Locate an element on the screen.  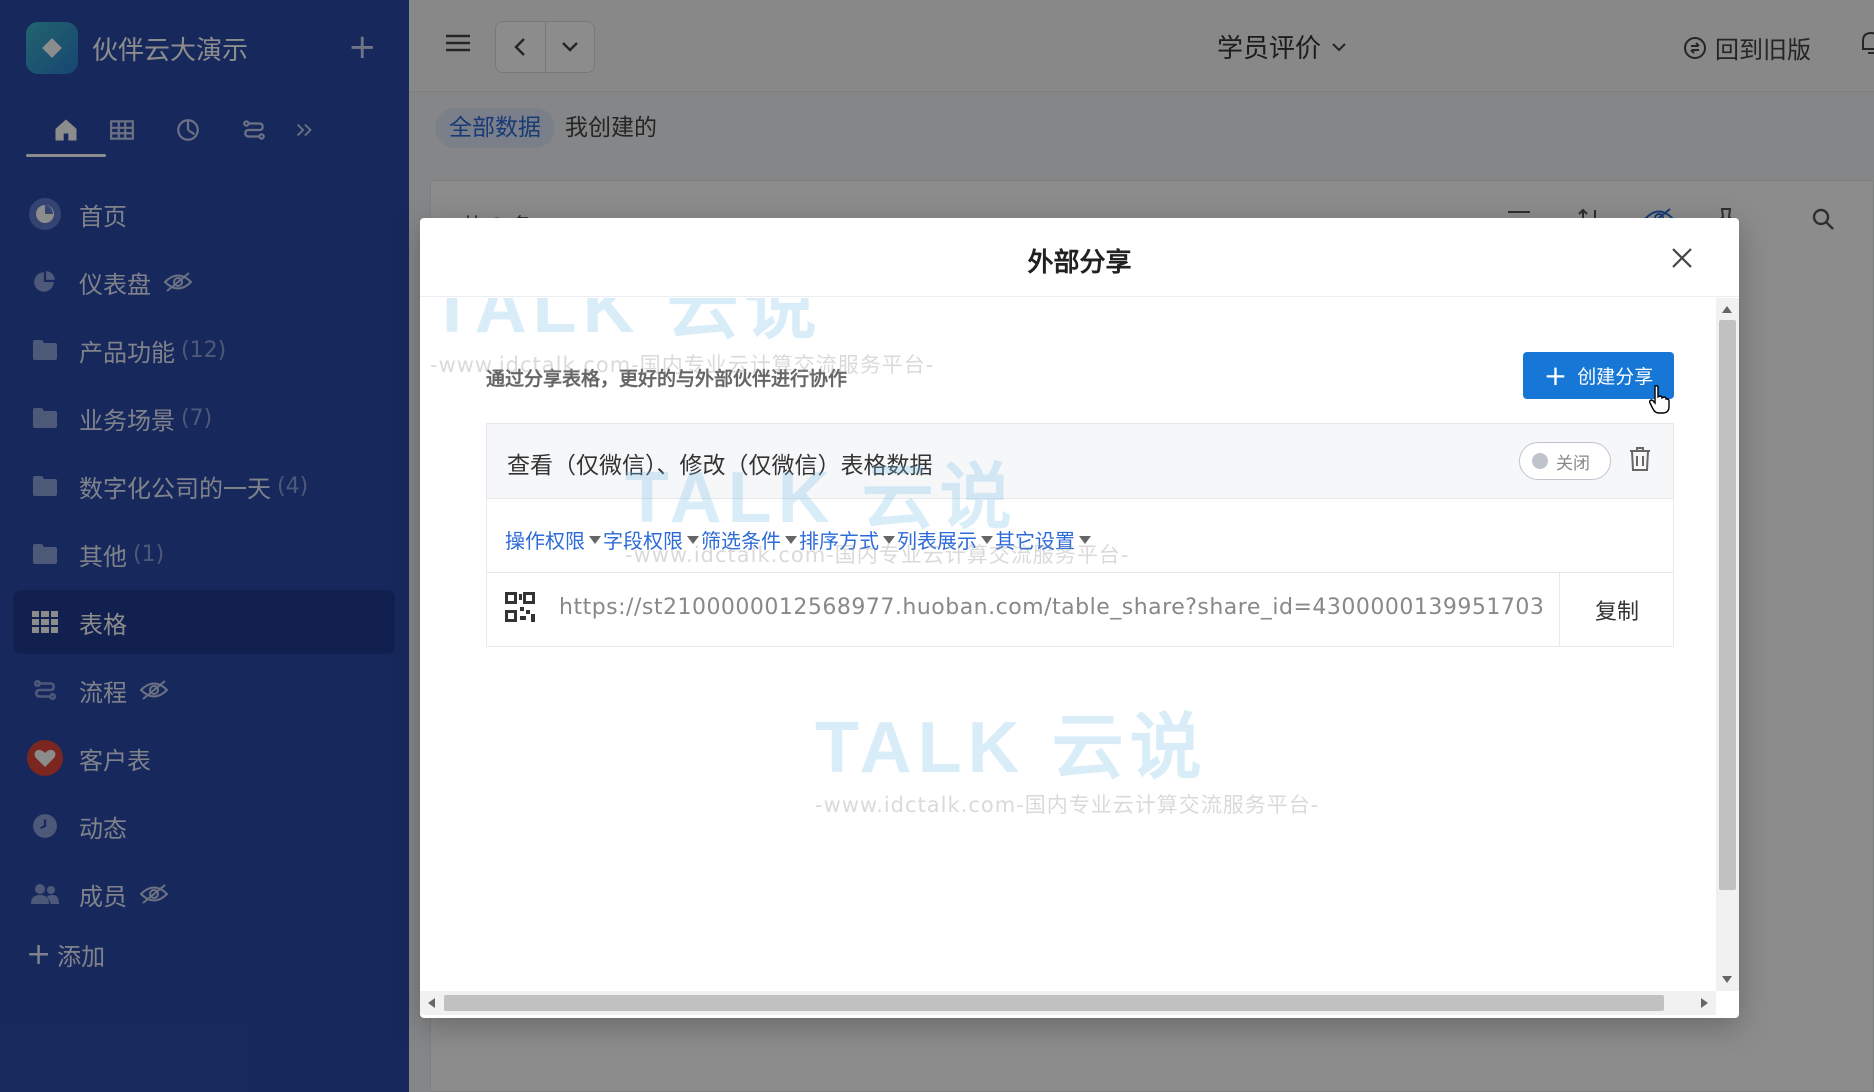
watermark-sub: -www.idctalk.com-国内专业云计算交流服务平台- is located at coordinates (1067, 805).